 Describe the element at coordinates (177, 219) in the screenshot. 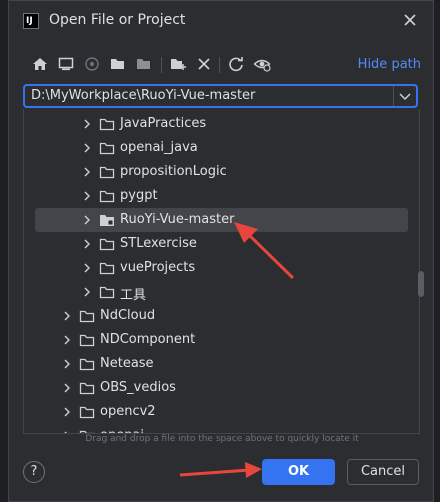

I see `tree-row-label: RuoYi-Vue-master` at that location.